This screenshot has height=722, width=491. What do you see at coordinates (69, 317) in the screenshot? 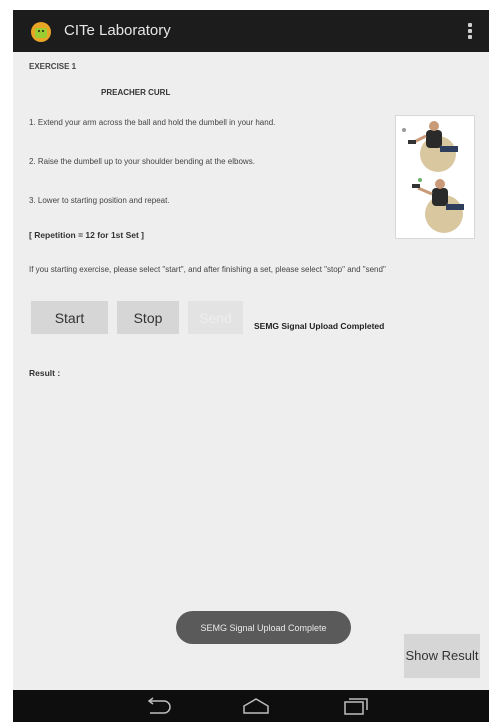
I see `start-button: Start` at bounding box center [69, 317].